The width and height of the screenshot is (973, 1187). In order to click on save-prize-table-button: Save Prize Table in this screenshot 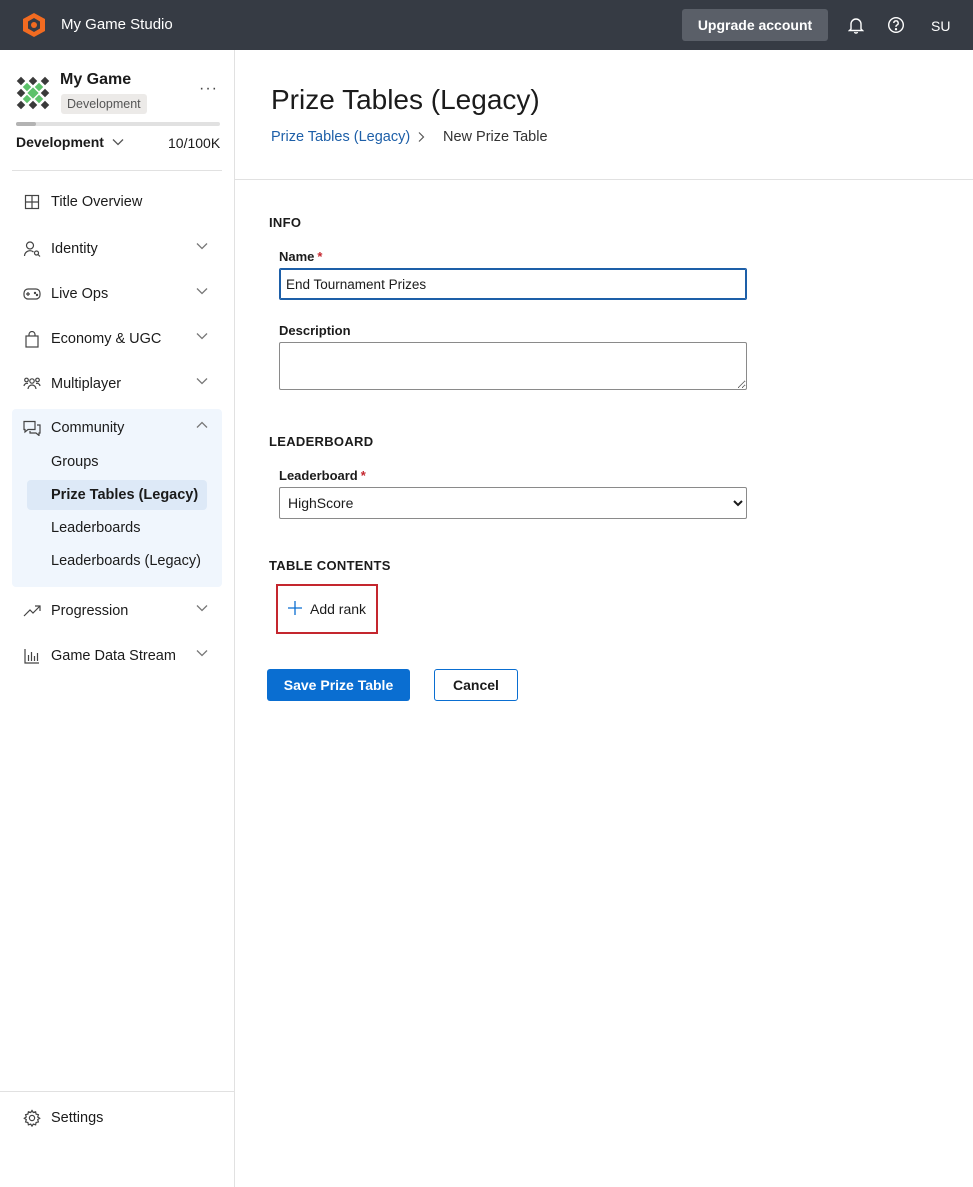, I will do `click(338, 685)`.